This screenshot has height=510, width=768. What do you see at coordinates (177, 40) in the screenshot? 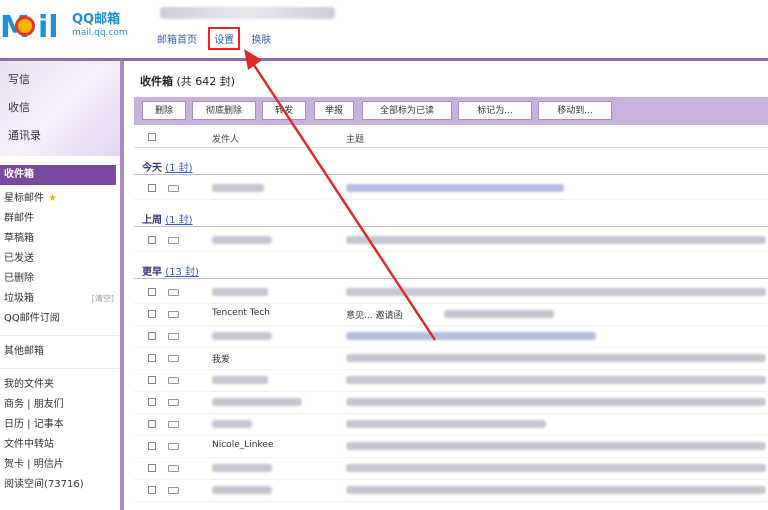
I see `home-link: 邮箱首页` at bounding box center [177, 40].